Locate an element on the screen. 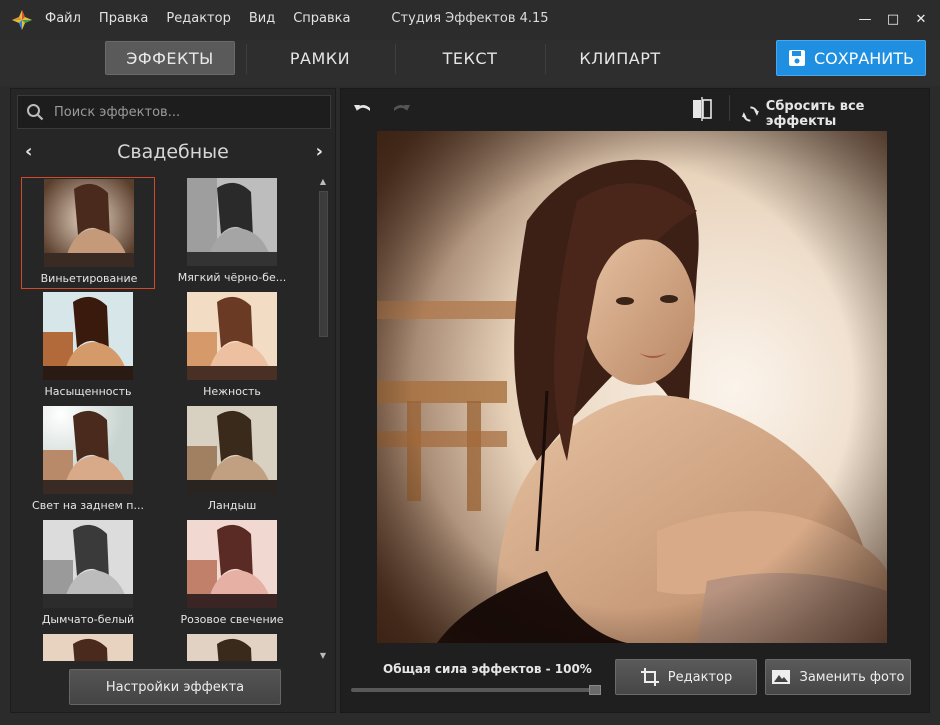 This screenshot has width=940, height=725. close-button: ✕ is located at coordinates (921, 19).